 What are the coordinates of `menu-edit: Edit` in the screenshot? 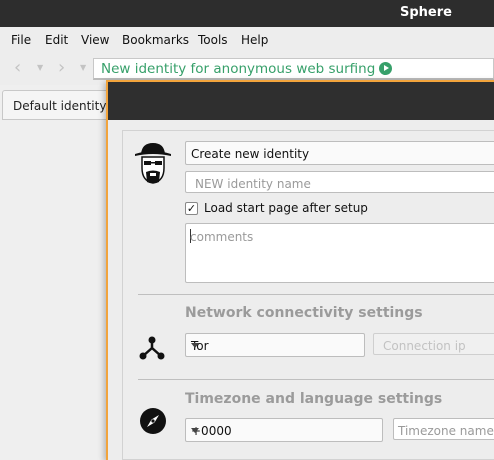 It's located at (56, 40).